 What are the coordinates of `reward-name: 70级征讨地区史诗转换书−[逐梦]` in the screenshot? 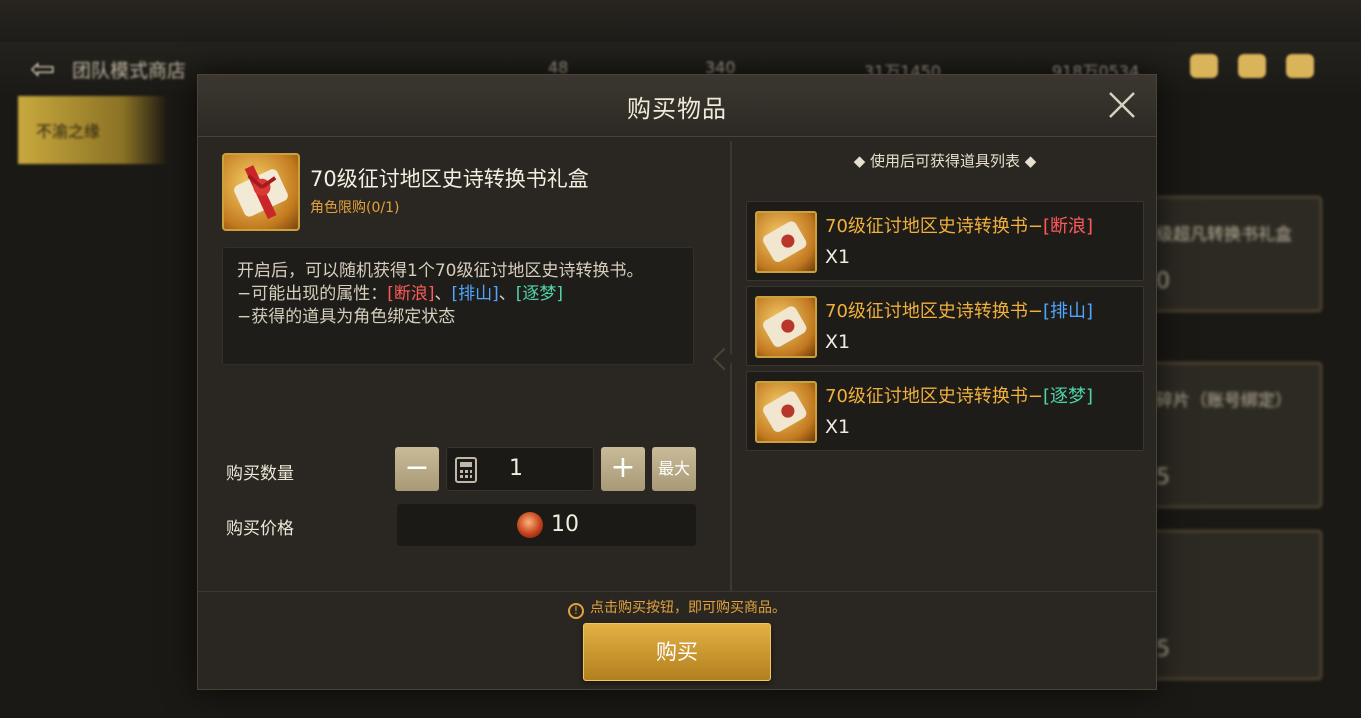 It's located at (959, 395).